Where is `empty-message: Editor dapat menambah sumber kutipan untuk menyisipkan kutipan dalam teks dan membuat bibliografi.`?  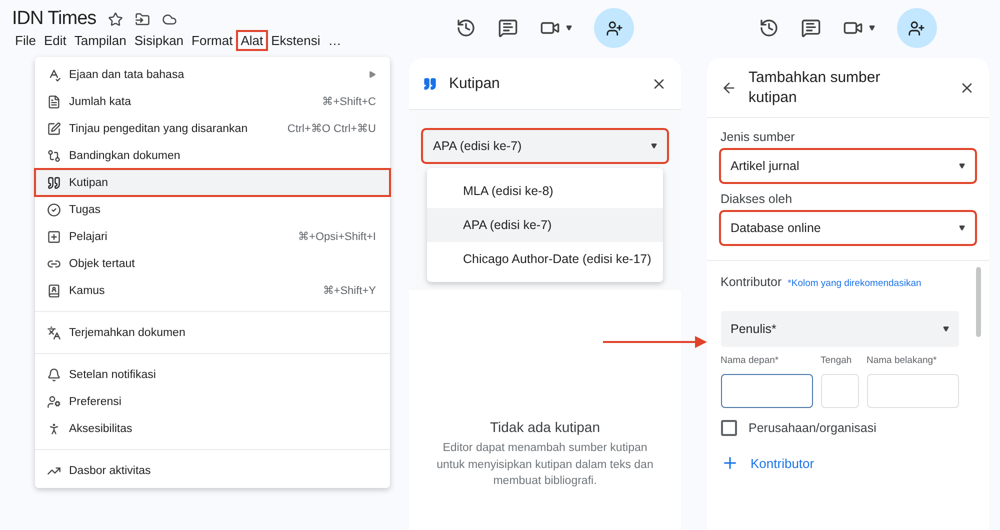
empty-message: Editor dapat menambah sumber kutipan untuk menyisipkan kutipan dalam teks dan membuat bibliografi. is located at coordinates (545, 465).